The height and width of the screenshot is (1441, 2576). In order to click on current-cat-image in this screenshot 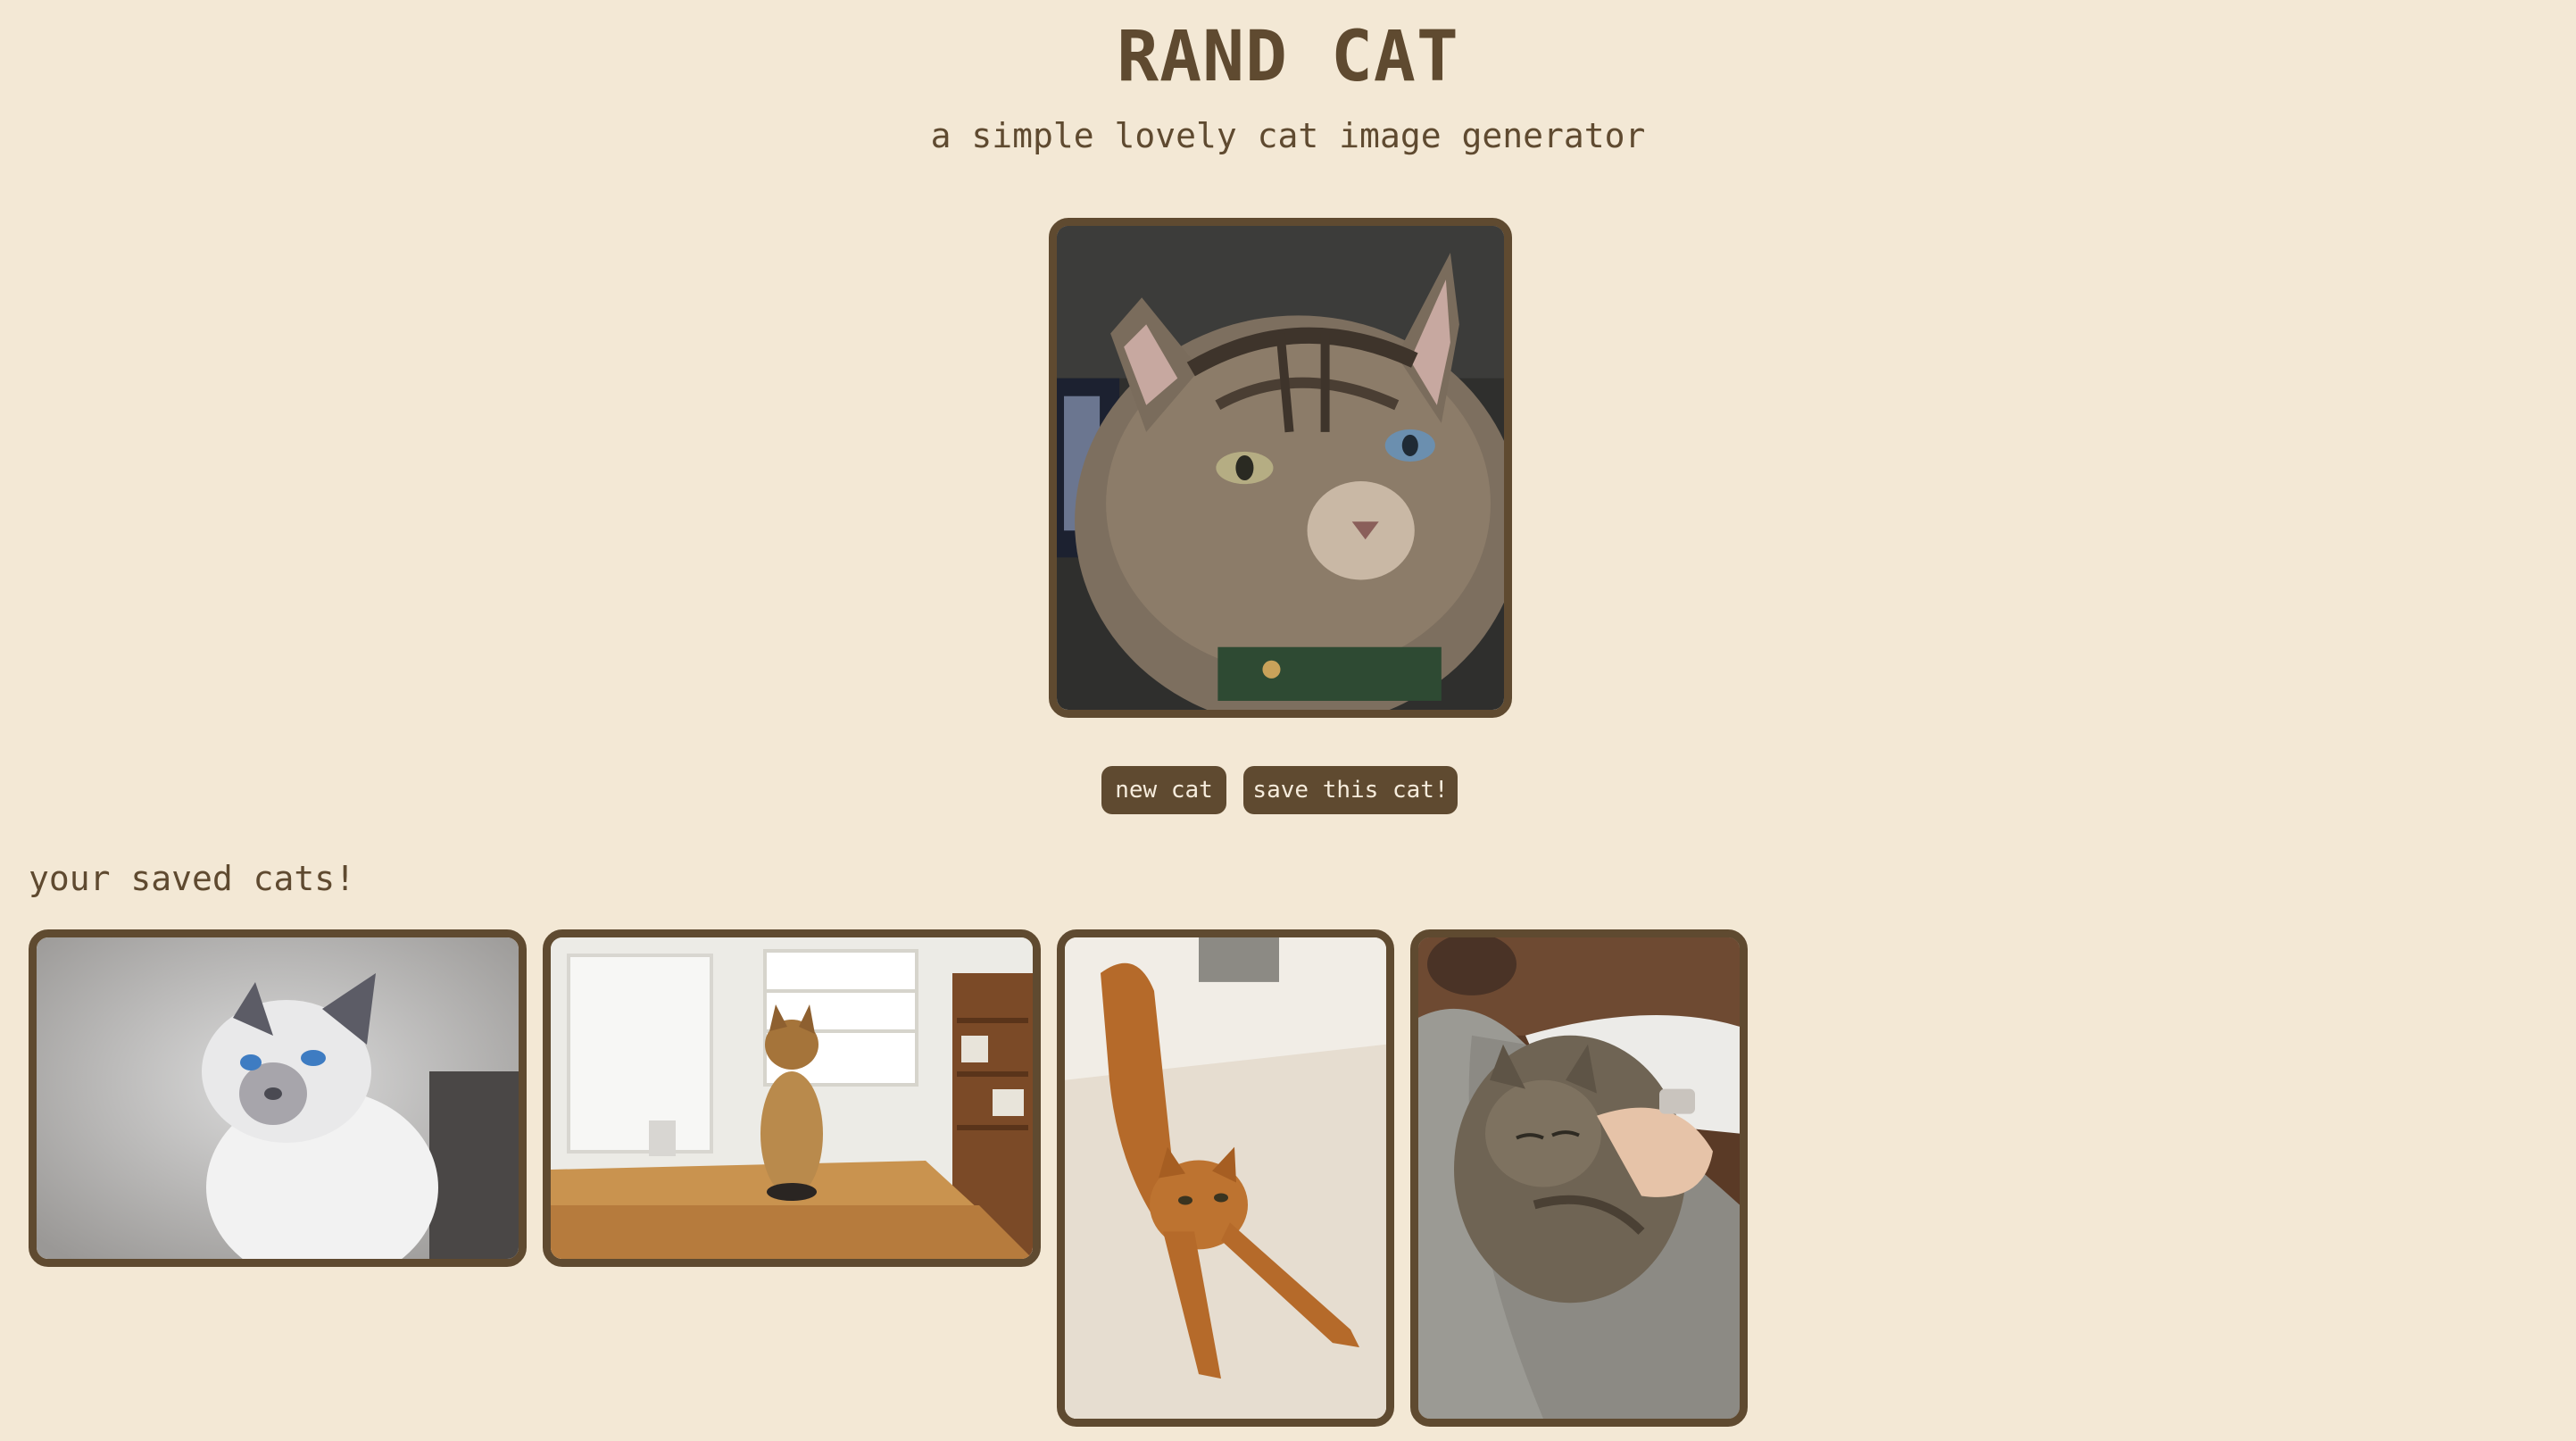, I will do `click(1280, 468)`.